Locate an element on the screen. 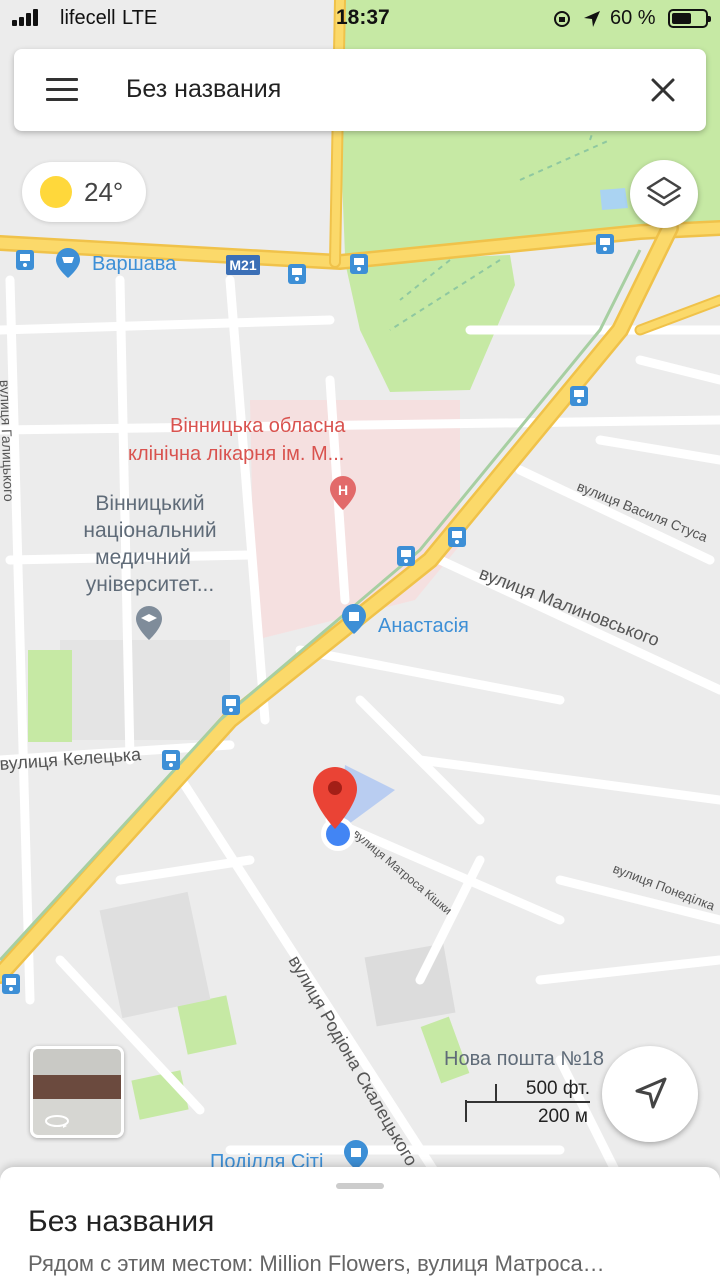  street-view-thumbnail is located at coordinates (77, 1092).